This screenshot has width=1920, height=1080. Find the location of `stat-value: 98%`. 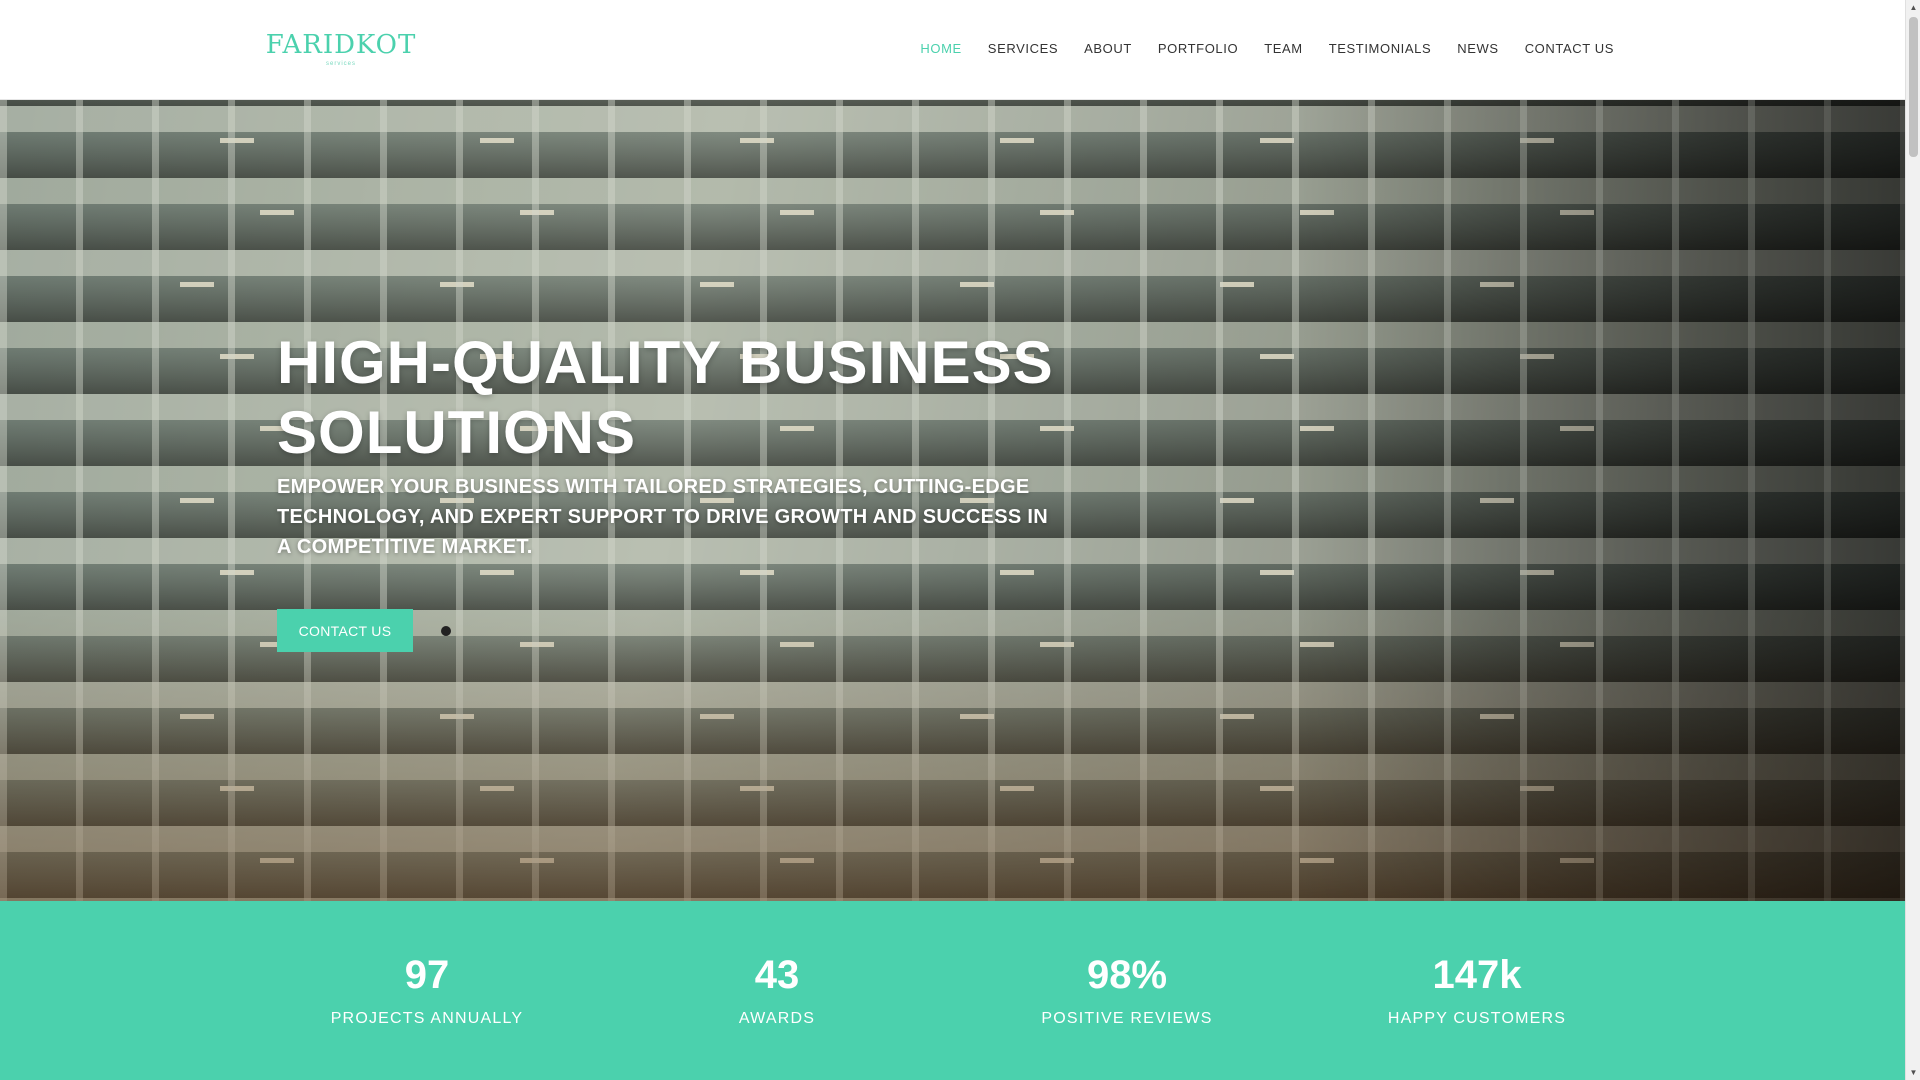

stat-value: 98% is located at coordinates (1127, 975).